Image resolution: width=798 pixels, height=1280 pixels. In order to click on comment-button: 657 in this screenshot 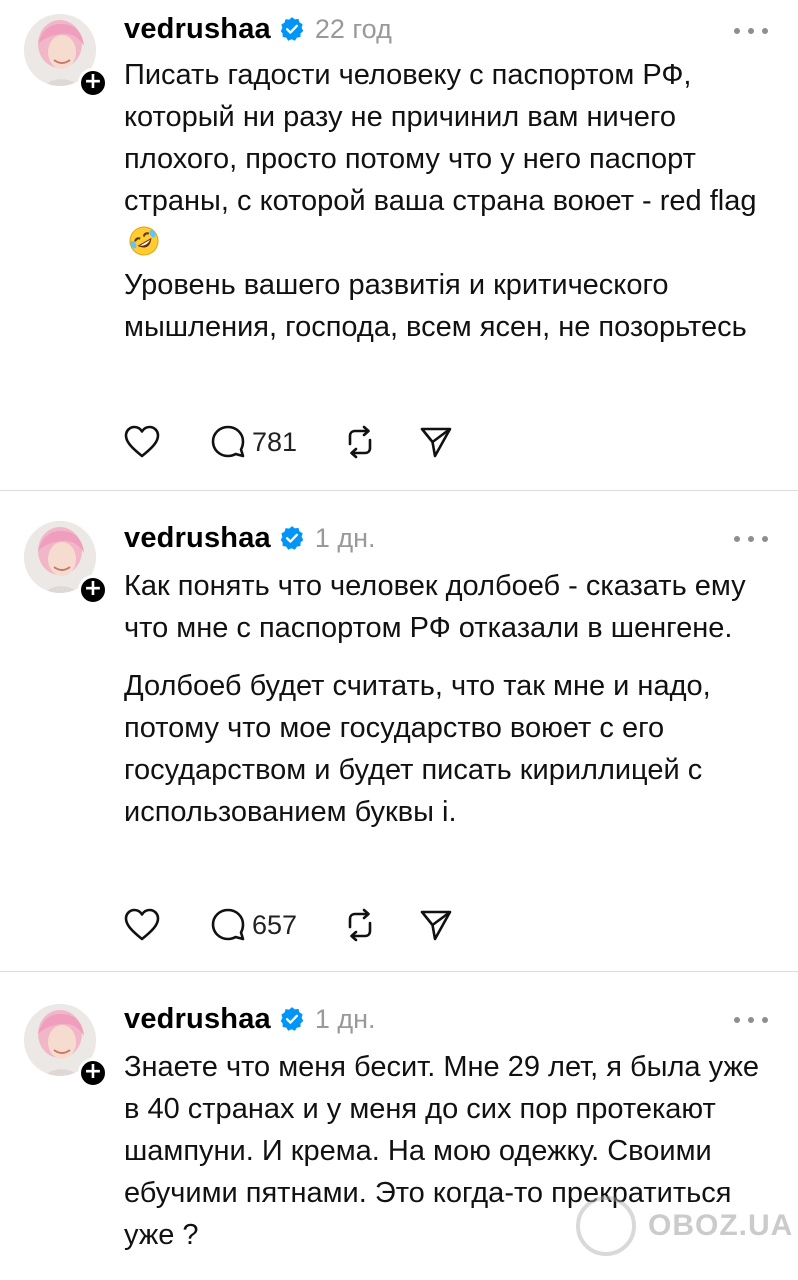, I will do `click(253, 925)`.